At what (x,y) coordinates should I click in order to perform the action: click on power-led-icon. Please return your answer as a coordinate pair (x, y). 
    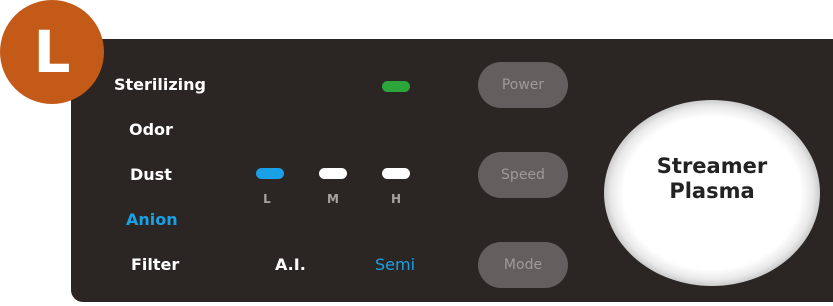
    Looking at the image, I should click on (396, 86).